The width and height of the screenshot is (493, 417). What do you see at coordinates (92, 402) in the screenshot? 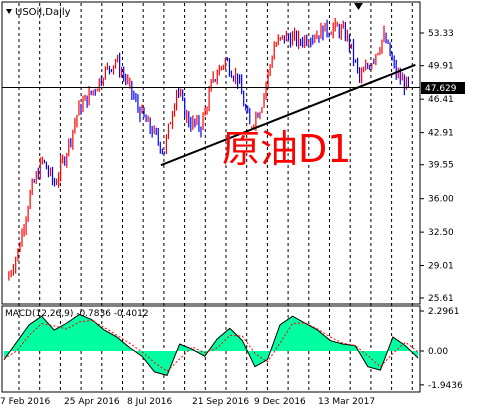
I see `time-tick-label: 25 Apr 2016` at bounding box center [92, 402].